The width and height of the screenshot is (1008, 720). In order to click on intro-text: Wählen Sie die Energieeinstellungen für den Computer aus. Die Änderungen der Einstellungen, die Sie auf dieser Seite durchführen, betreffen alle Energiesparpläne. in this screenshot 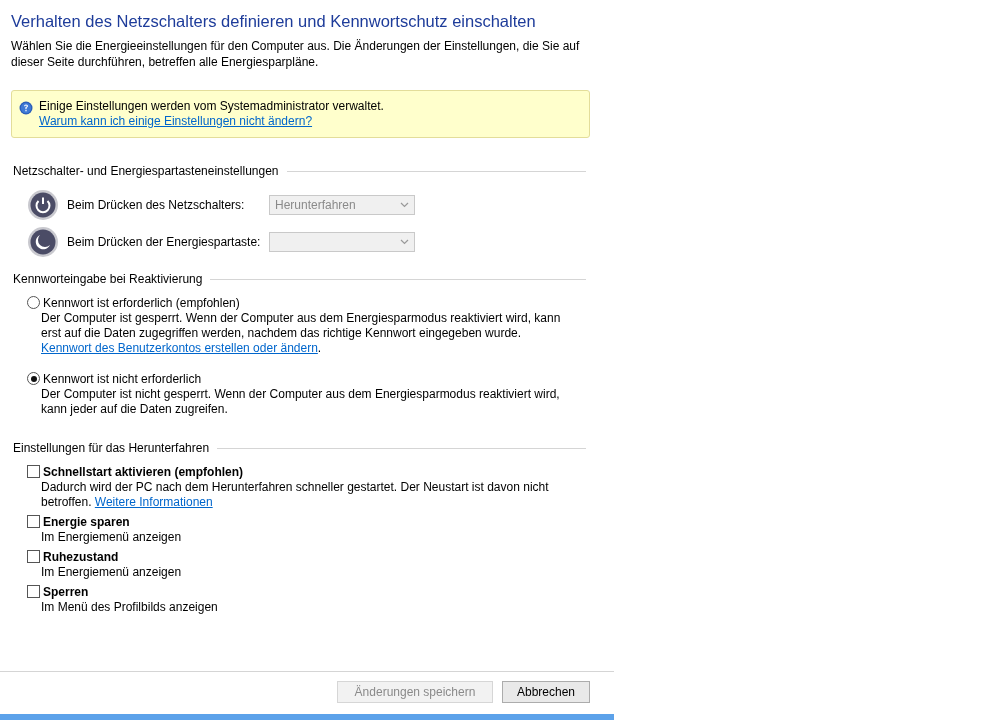, I will do `click(296, 54)`.